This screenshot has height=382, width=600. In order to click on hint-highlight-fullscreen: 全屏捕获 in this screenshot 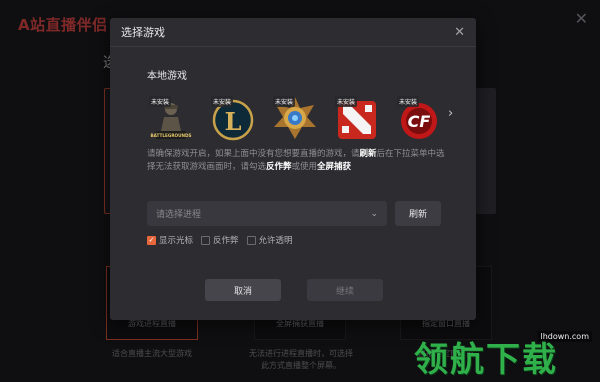, I will do `click(334, 167)`.